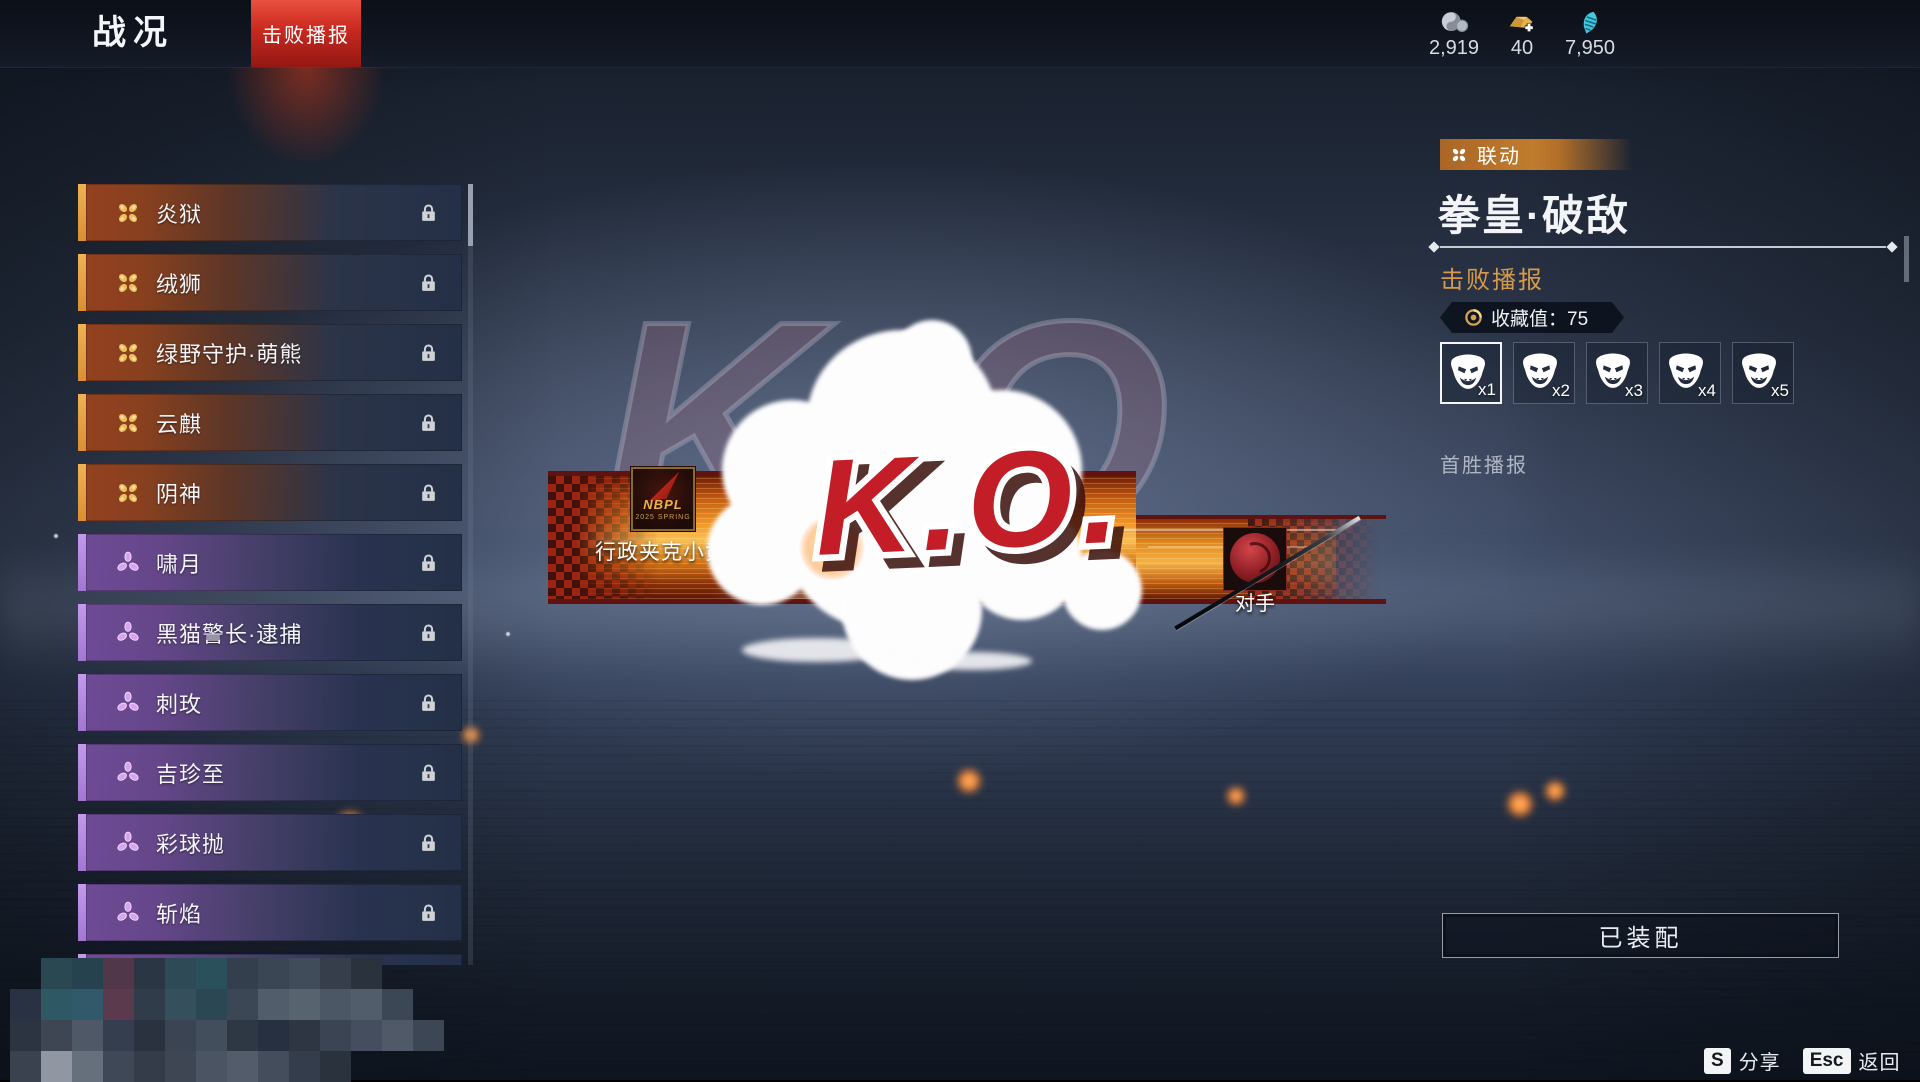 This screenshot has height=1082, width=1920. Describe the element at coordinates (179, 564) in the screenshot. I see `sidebar-item-label: 啸月` at that location.